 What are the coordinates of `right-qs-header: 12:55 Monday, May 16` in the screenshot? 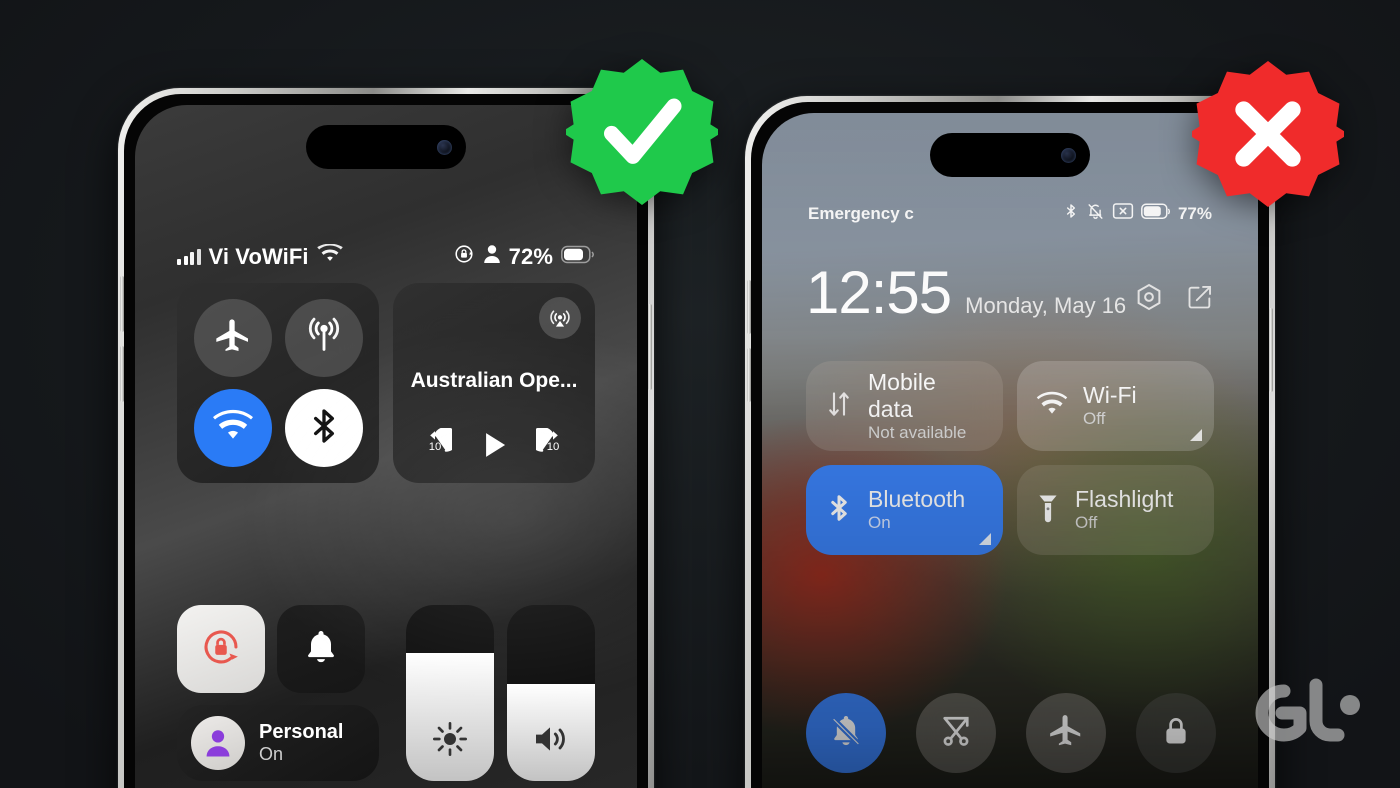 It's located at (1010, 293).